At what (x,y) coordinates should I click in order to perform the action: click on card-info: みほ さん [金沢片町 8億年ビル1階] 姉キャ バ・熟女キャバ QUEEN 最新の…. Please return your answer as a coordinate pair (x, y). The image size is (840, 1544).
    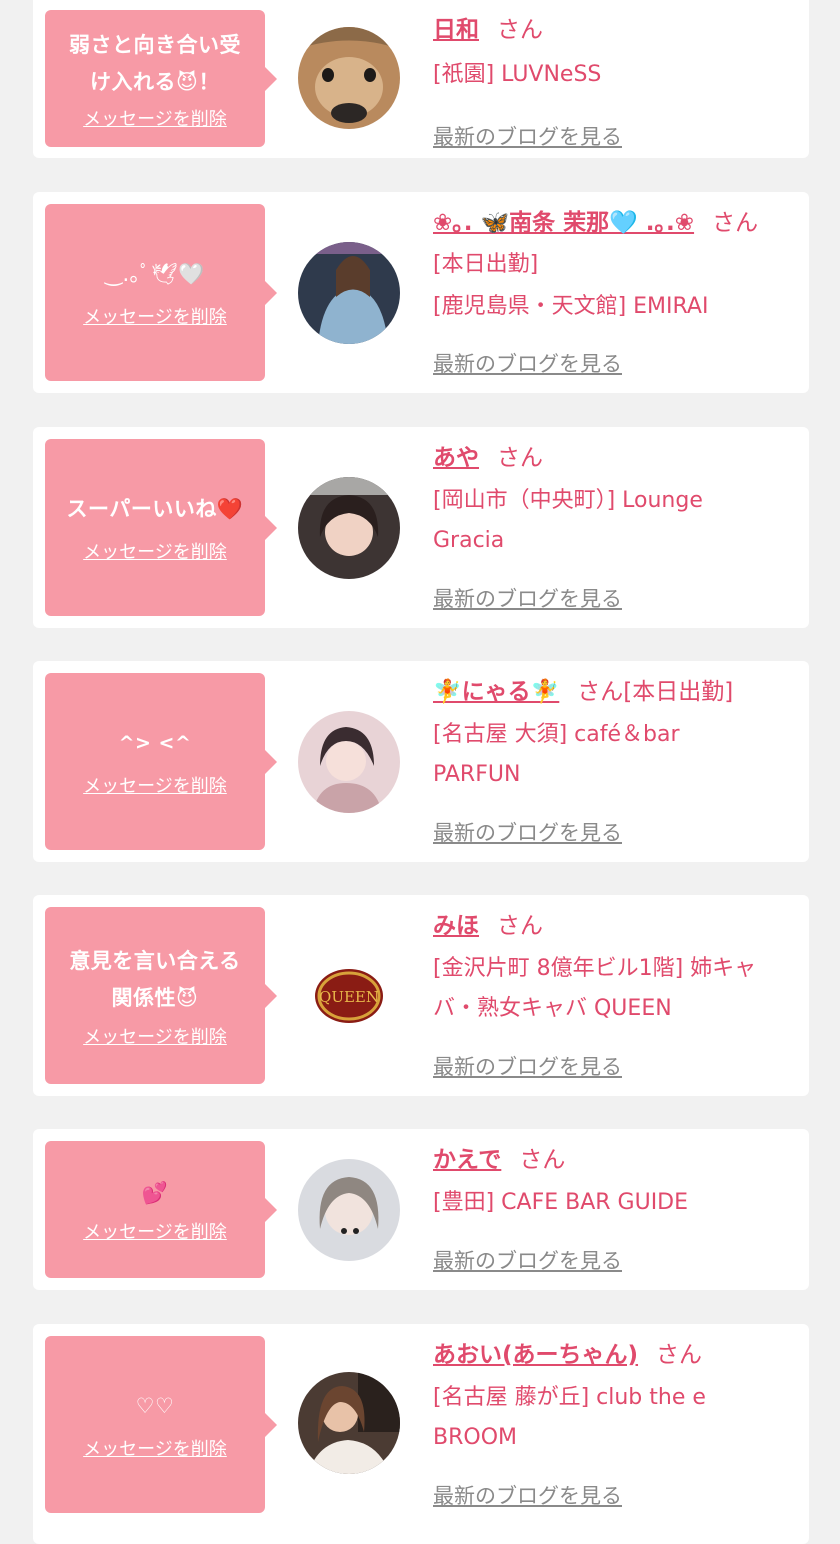
    Looking at the image, I should click on (616, 992).